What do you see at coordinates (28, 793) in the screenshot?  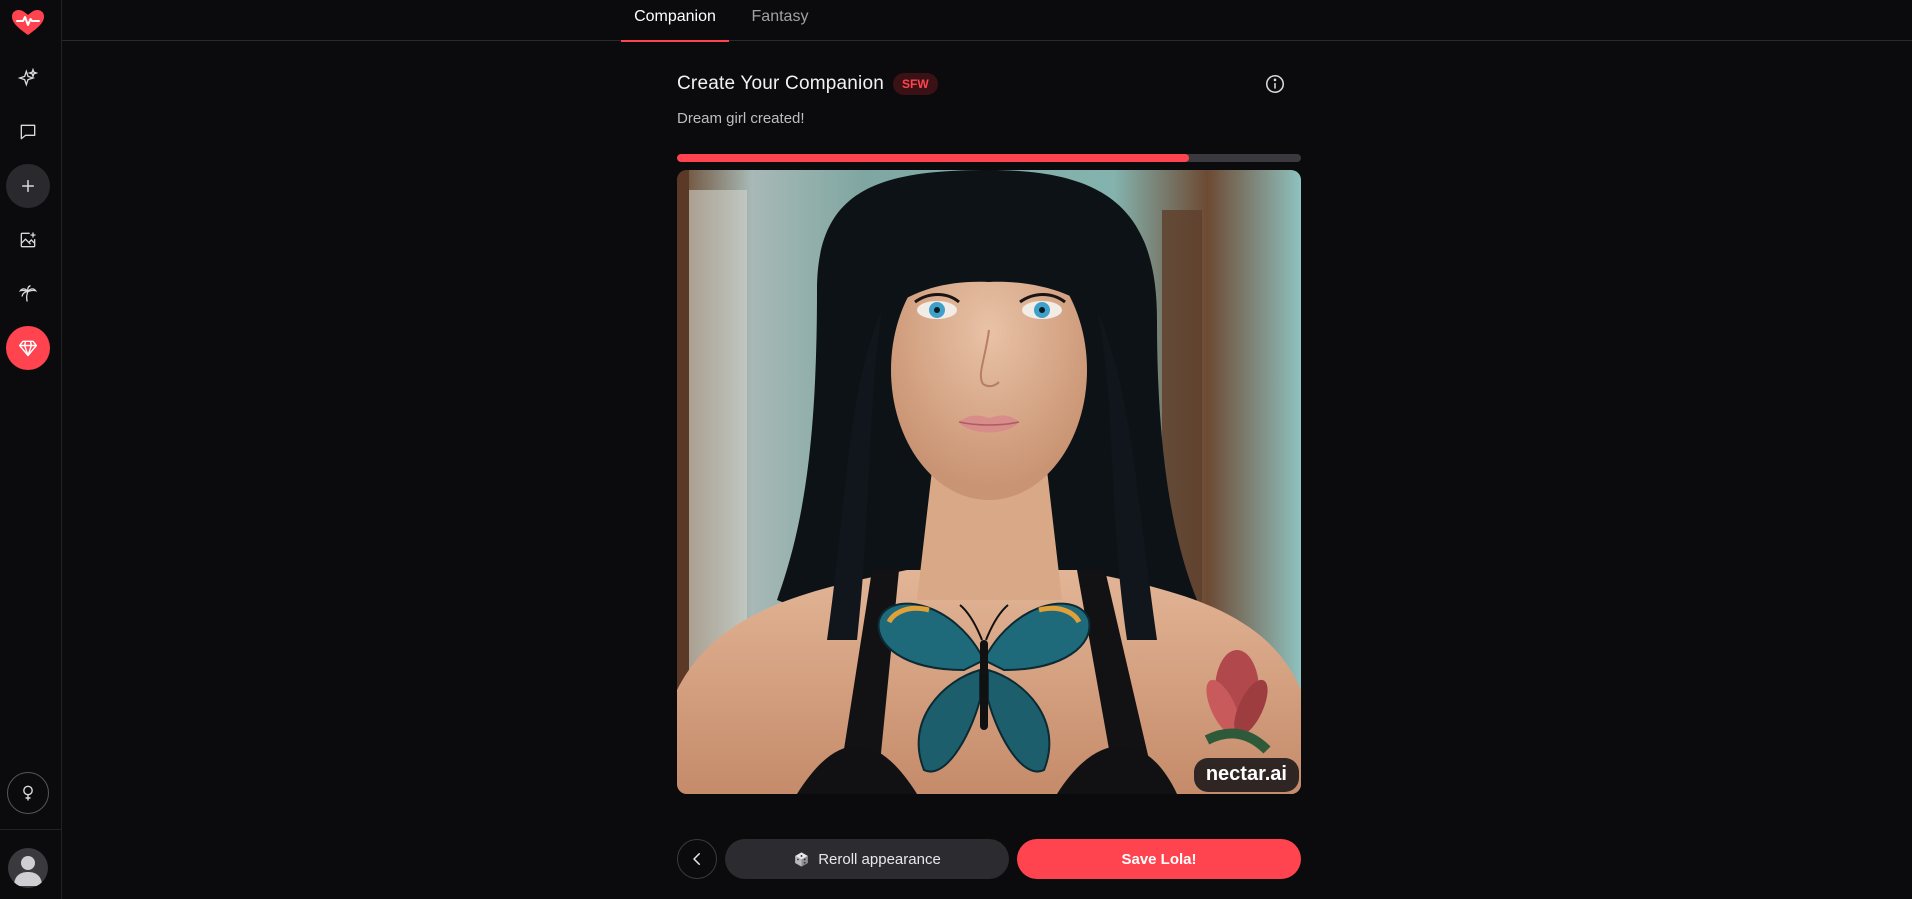 I see `female-symbol-icon` at bounding box center [28, 793].